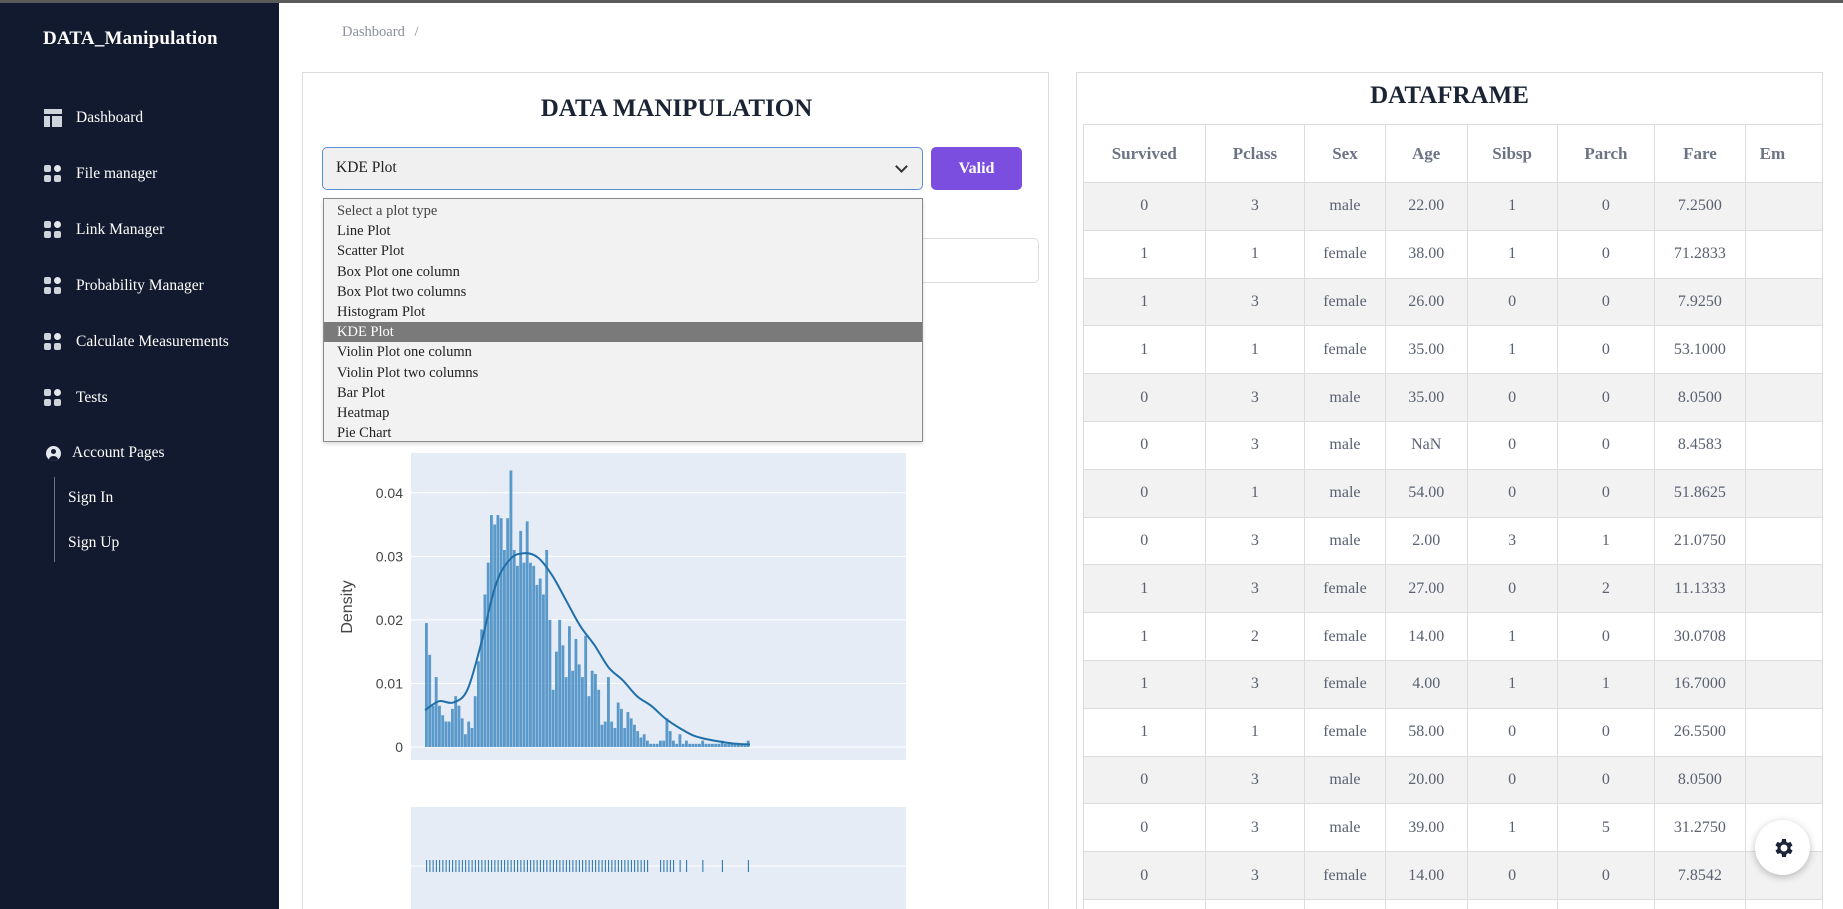  I want to click on plot-type-select: KDE Plot, so click(622, 168).